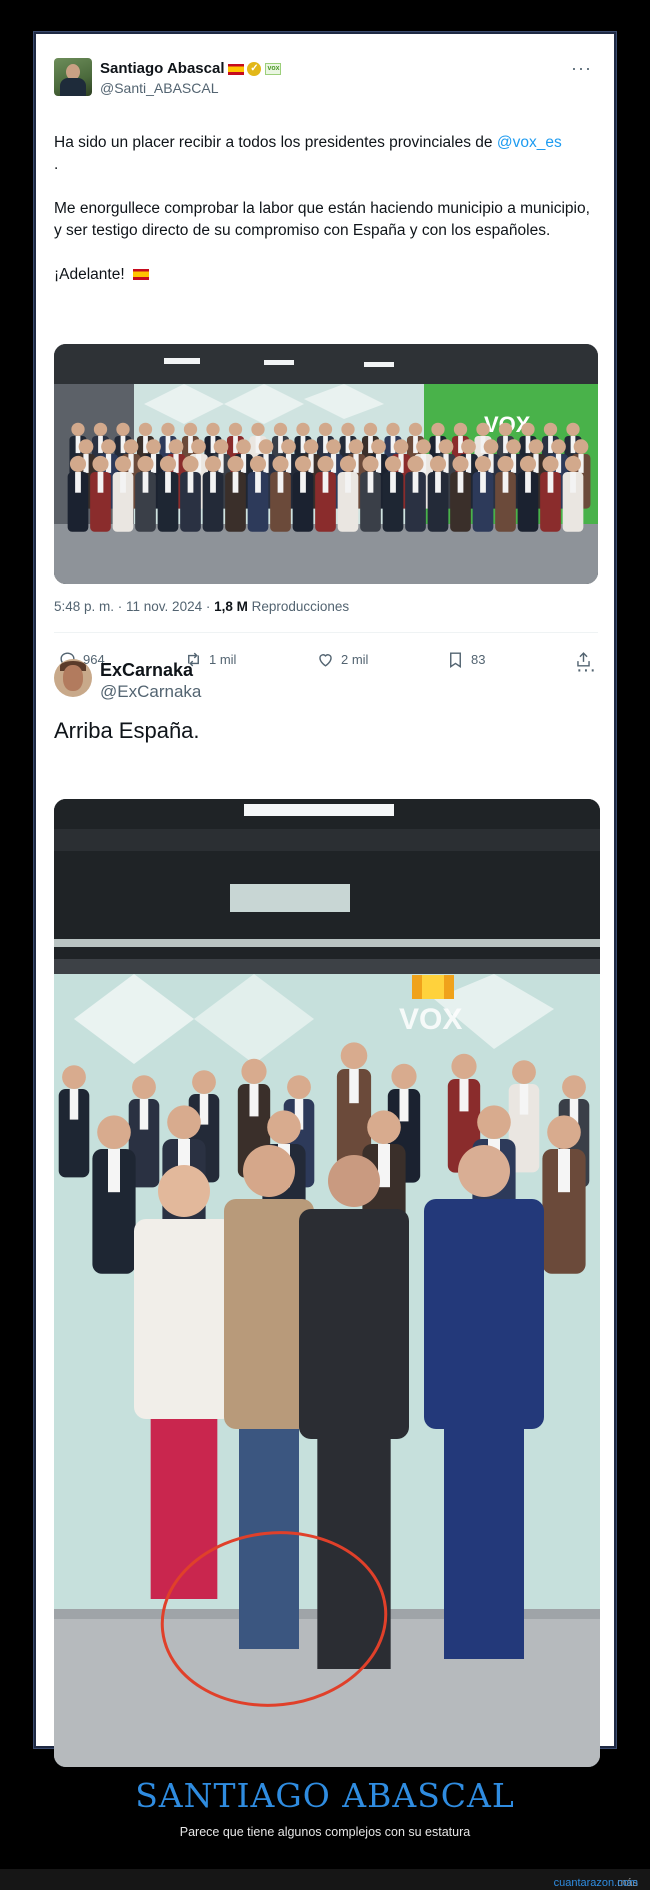  I want to click on footer-site-link: cuantarazon.com, so click(596, 1883).